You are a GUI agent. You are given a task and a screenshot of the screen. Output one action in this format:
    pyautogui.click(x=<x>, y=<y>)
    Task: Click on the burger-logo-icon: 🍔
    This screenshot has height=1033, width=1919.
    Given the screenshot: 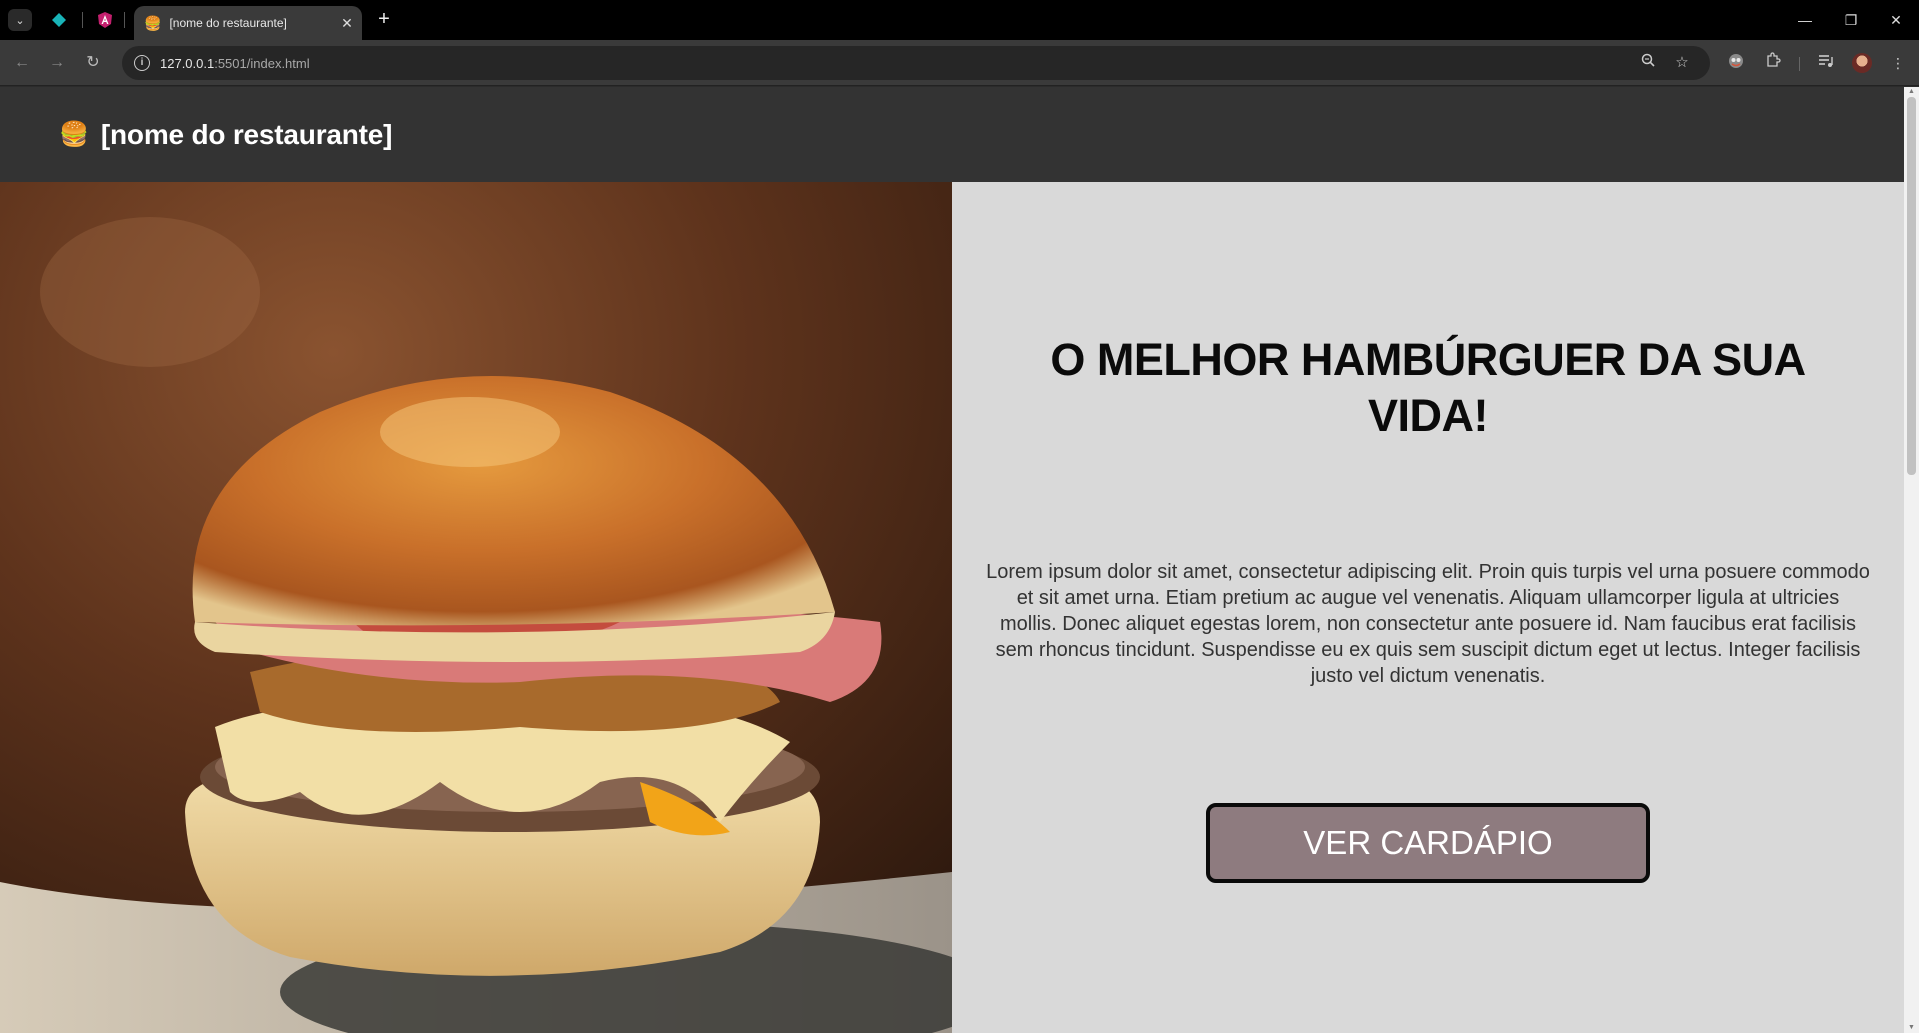 What is the action you would take?
    pyautogui.click(x=74, y=134)
    